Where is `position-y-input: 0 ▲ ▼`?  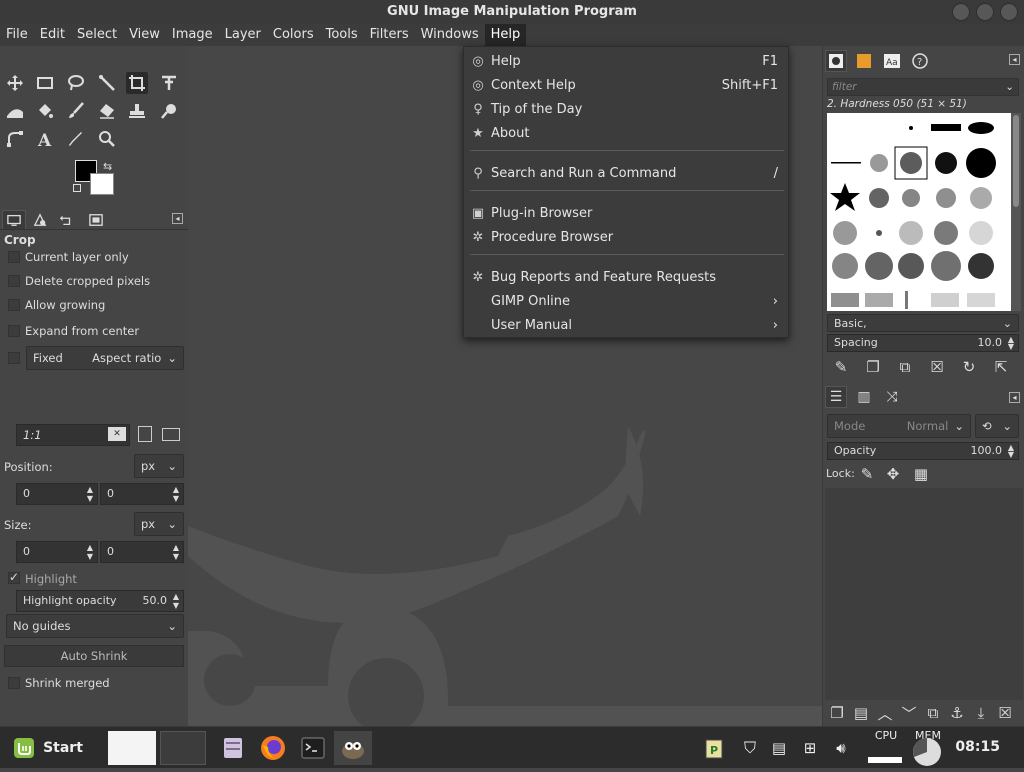
position-y-input: 0 ▲ ▼ is located at coordinates (142, 494).